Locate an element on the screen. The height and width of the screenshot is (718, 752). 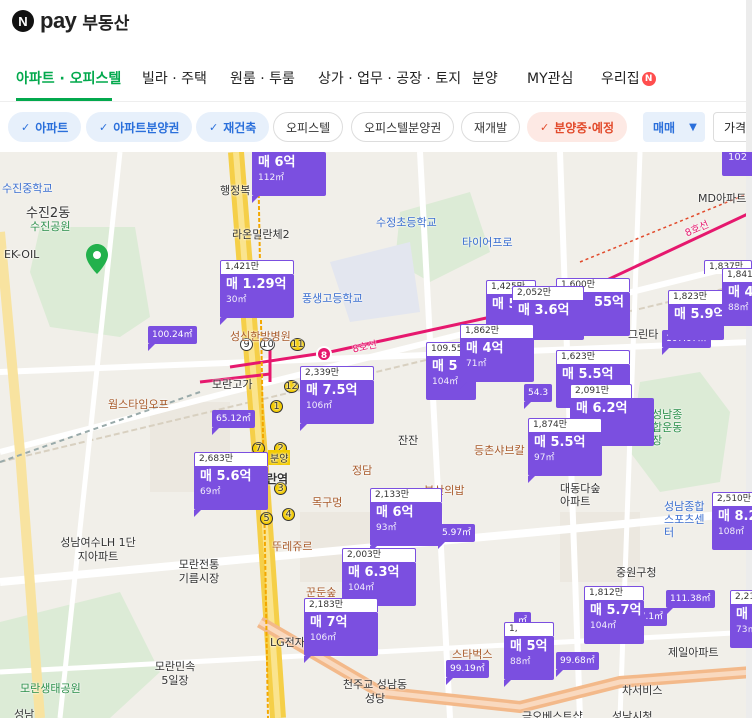
marker-area: 71㎡ is located at coordinates (476, 364).